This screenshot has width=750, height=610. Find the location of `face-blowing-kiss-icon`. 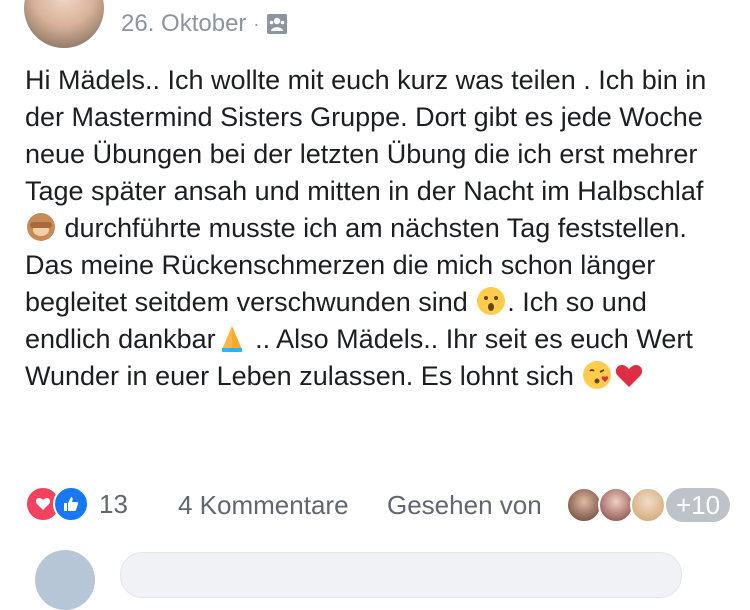

face-blowing-kiss-icon is located at coordinates (597, 375).